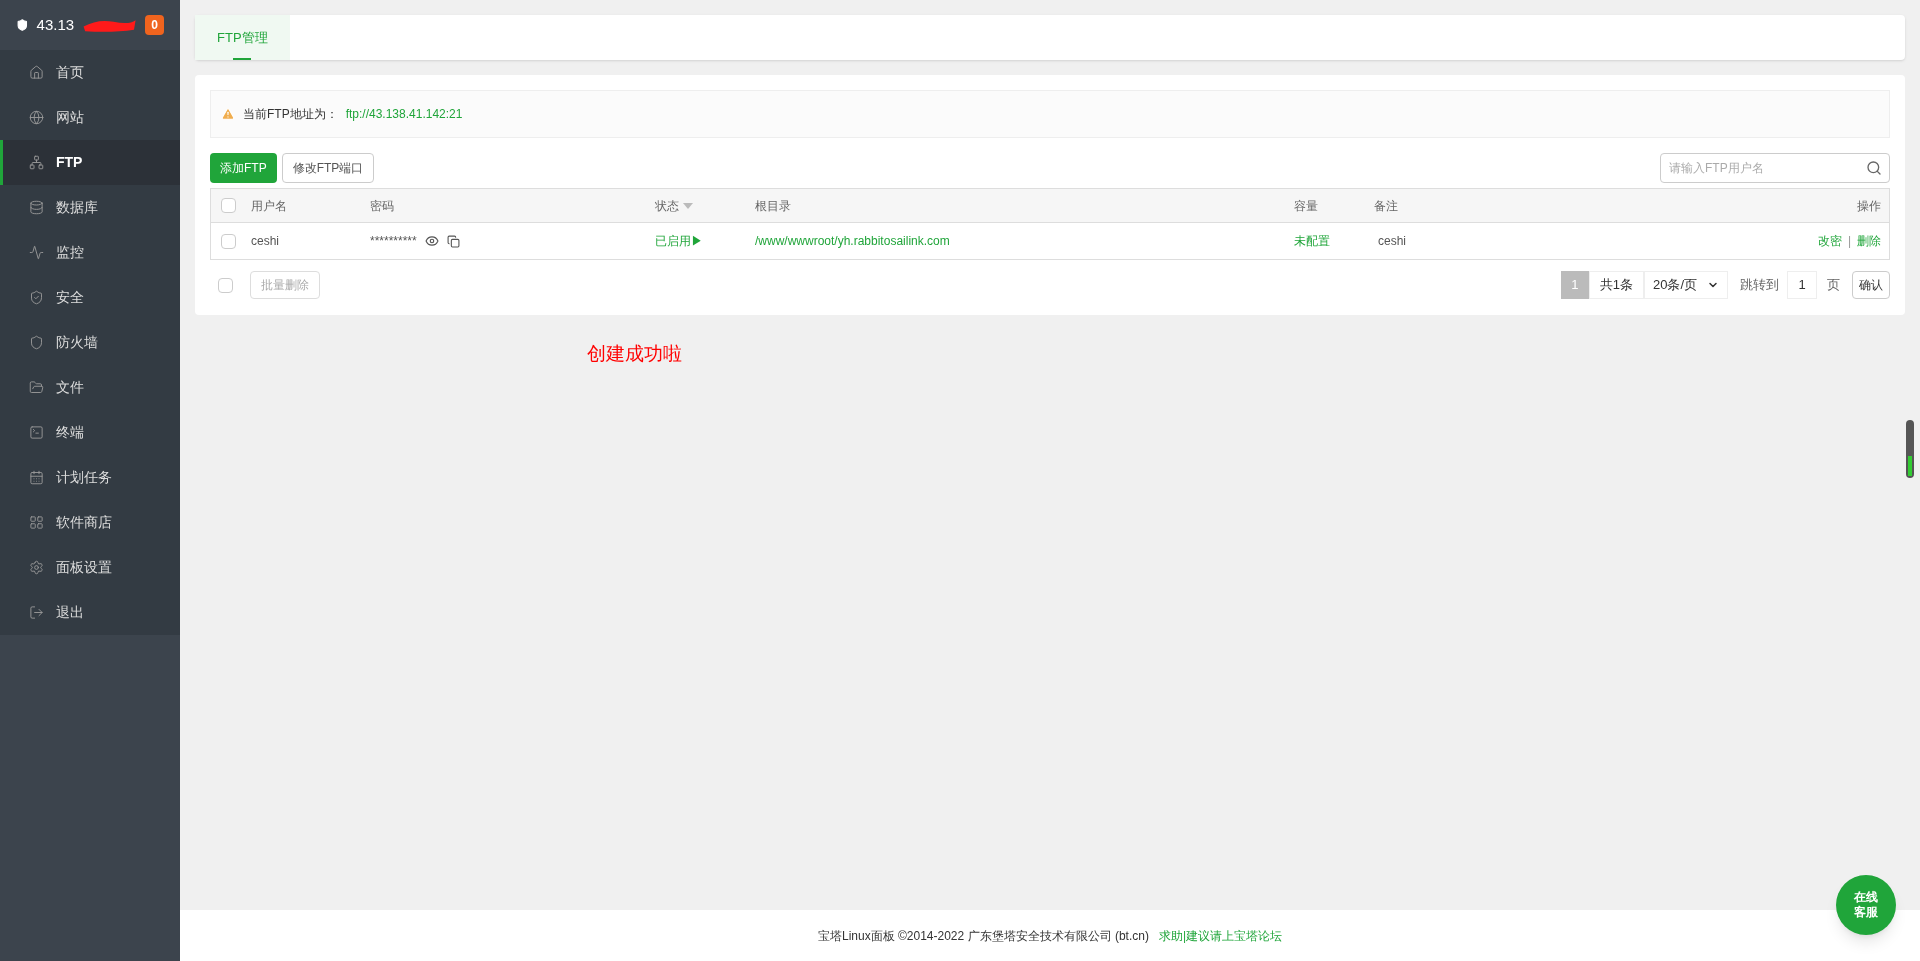 This screenshot has width=1920, height=961. I want to click on chart-icon, so click(36, 252).